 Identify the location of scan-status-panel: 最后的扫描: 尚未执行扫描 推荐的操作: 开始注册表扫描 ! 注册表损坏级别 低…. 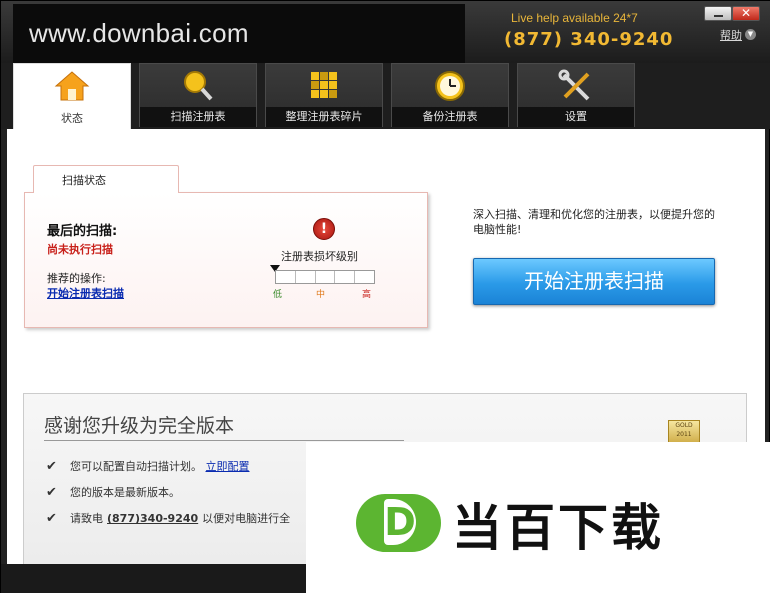
(226, 260).